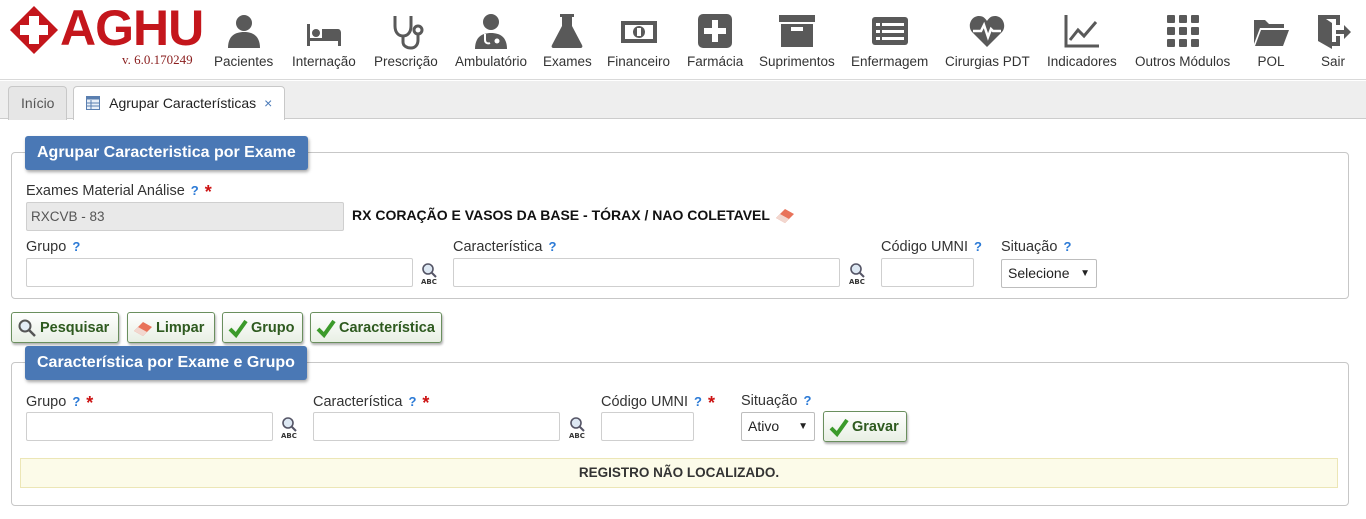 The width and height of the screenshot is (1366, 519). I want to click on situacao-select: Selecione ▼, so click(1049, 273).